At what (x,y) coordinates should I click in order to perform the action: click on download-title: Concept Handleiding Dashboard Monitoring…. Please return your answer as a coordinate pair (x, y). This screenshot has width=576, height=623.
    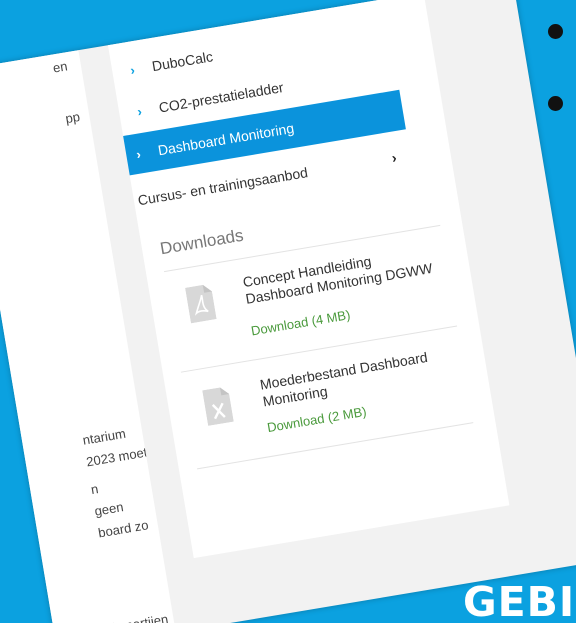
    Looking at the image, I should click on (337, 279).